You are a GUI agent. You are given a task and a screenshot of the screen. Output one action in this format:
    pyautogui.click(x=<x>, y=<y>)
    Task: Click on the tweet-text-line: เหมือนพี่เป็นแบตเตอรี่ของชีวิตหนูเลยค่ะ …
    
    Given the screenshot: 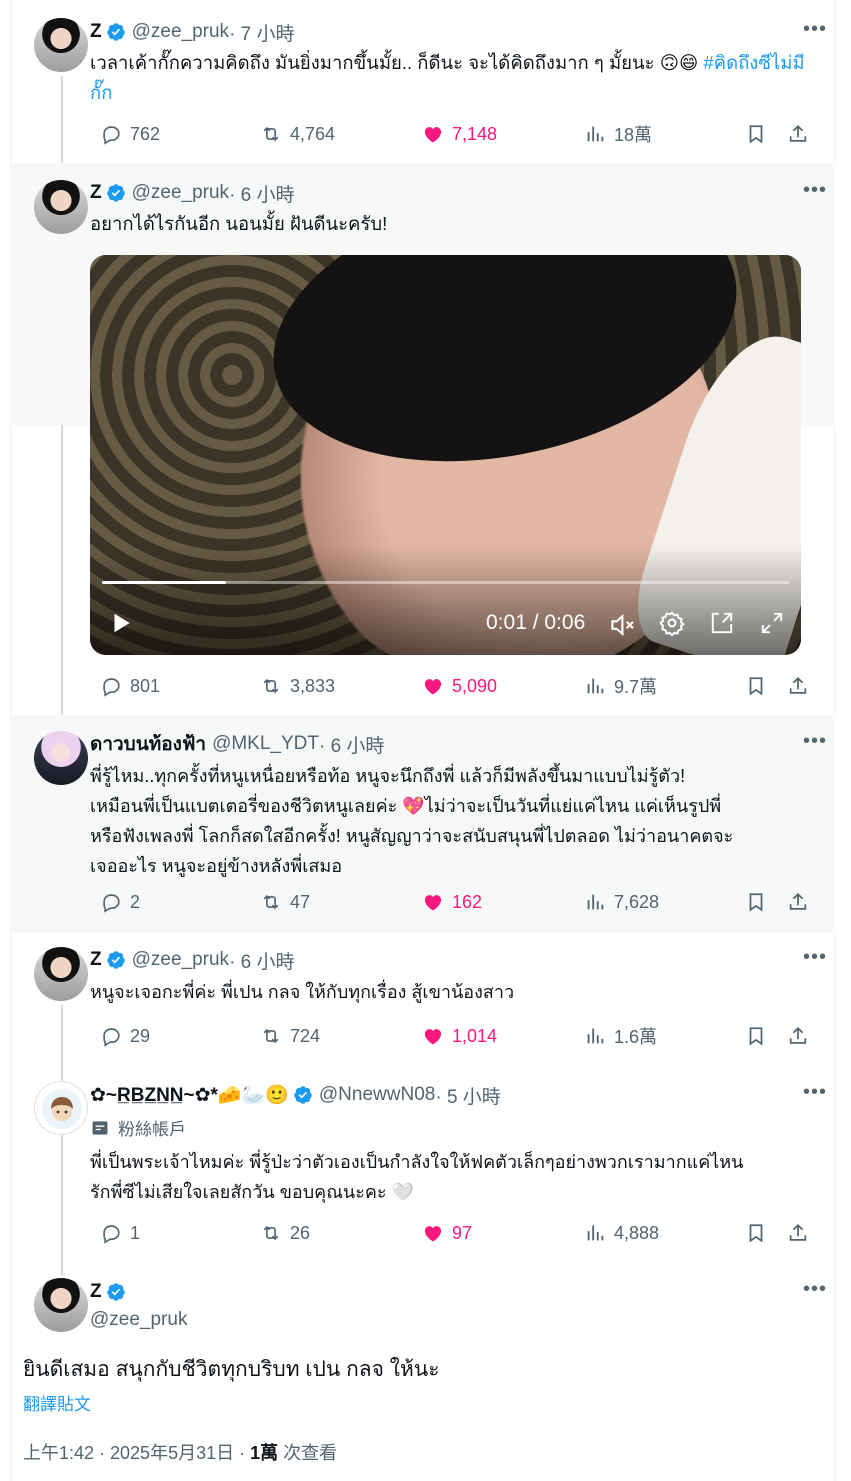 What is the action you would take?
    pyautogui.click(x=406, y=806)
    